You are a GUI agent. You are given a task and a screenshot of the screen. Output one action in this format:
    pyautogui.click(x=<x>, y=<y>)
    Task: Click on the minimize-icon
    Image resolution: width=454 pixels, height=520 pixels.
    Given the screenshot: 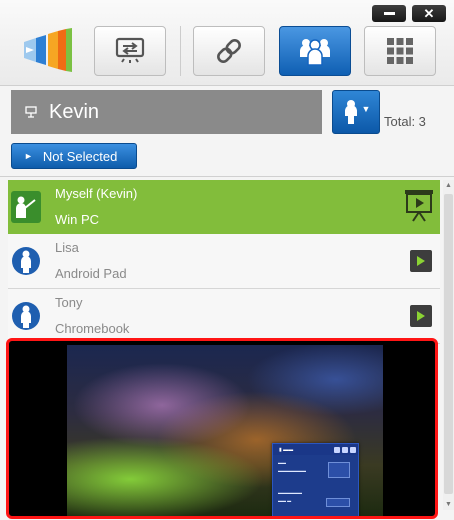 What is the action you would take?
    pyautogui.click(x=389, y=13)
    